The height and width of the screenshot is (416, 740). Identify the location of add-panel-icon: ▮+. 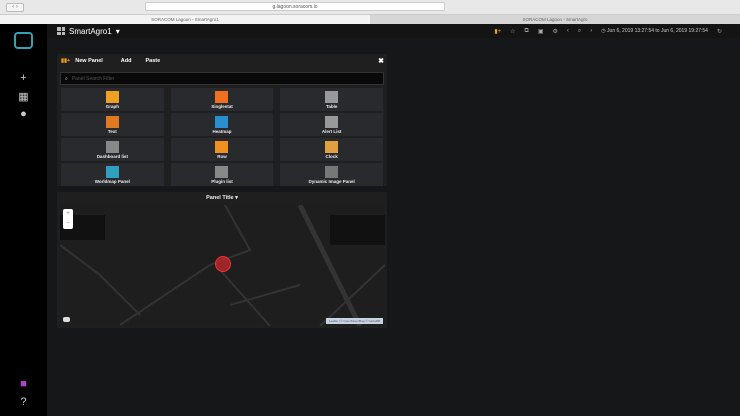
(497, 31).